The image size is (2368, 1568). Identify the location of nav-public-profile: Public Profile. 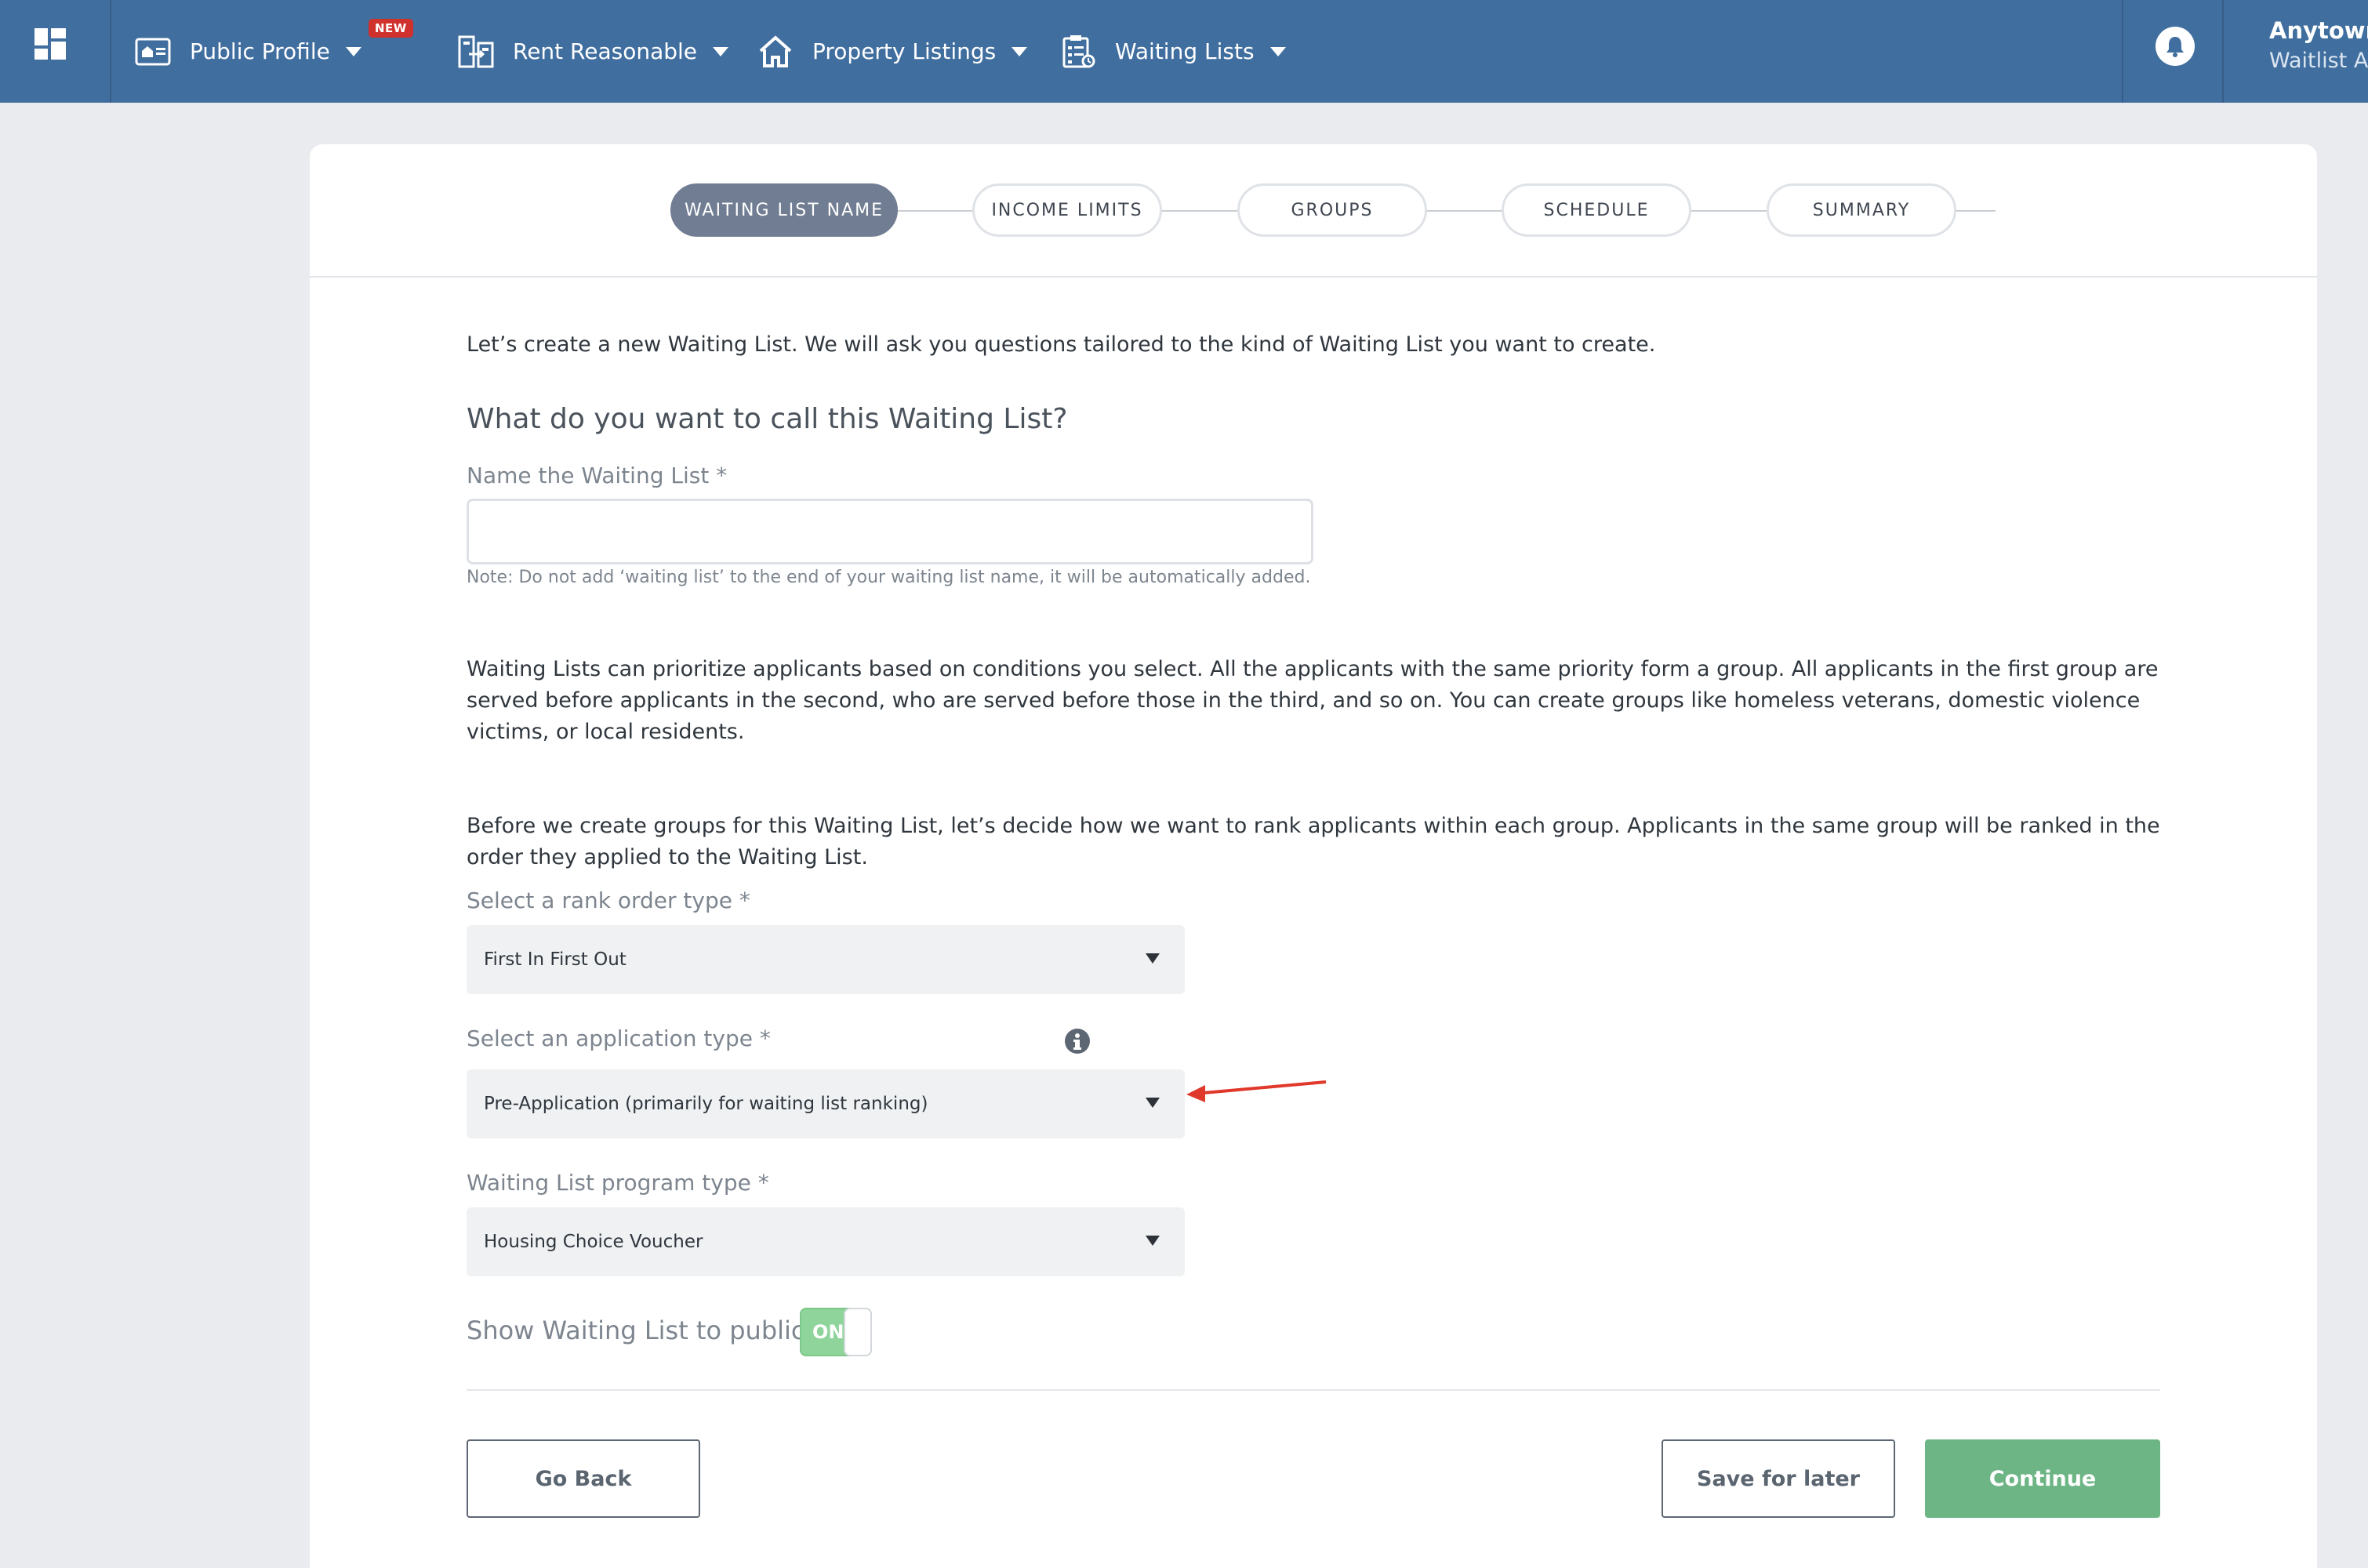
(248, 51).